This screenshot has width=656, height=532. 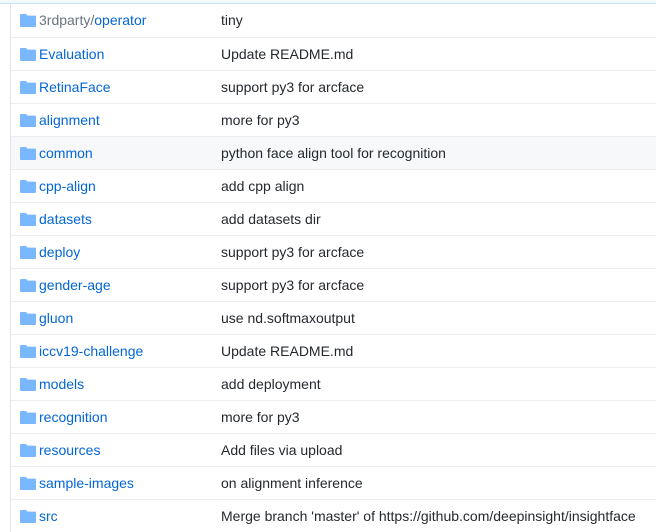 I want to click on path-prefix: 3rdparty/, so click(x=67, y=20).